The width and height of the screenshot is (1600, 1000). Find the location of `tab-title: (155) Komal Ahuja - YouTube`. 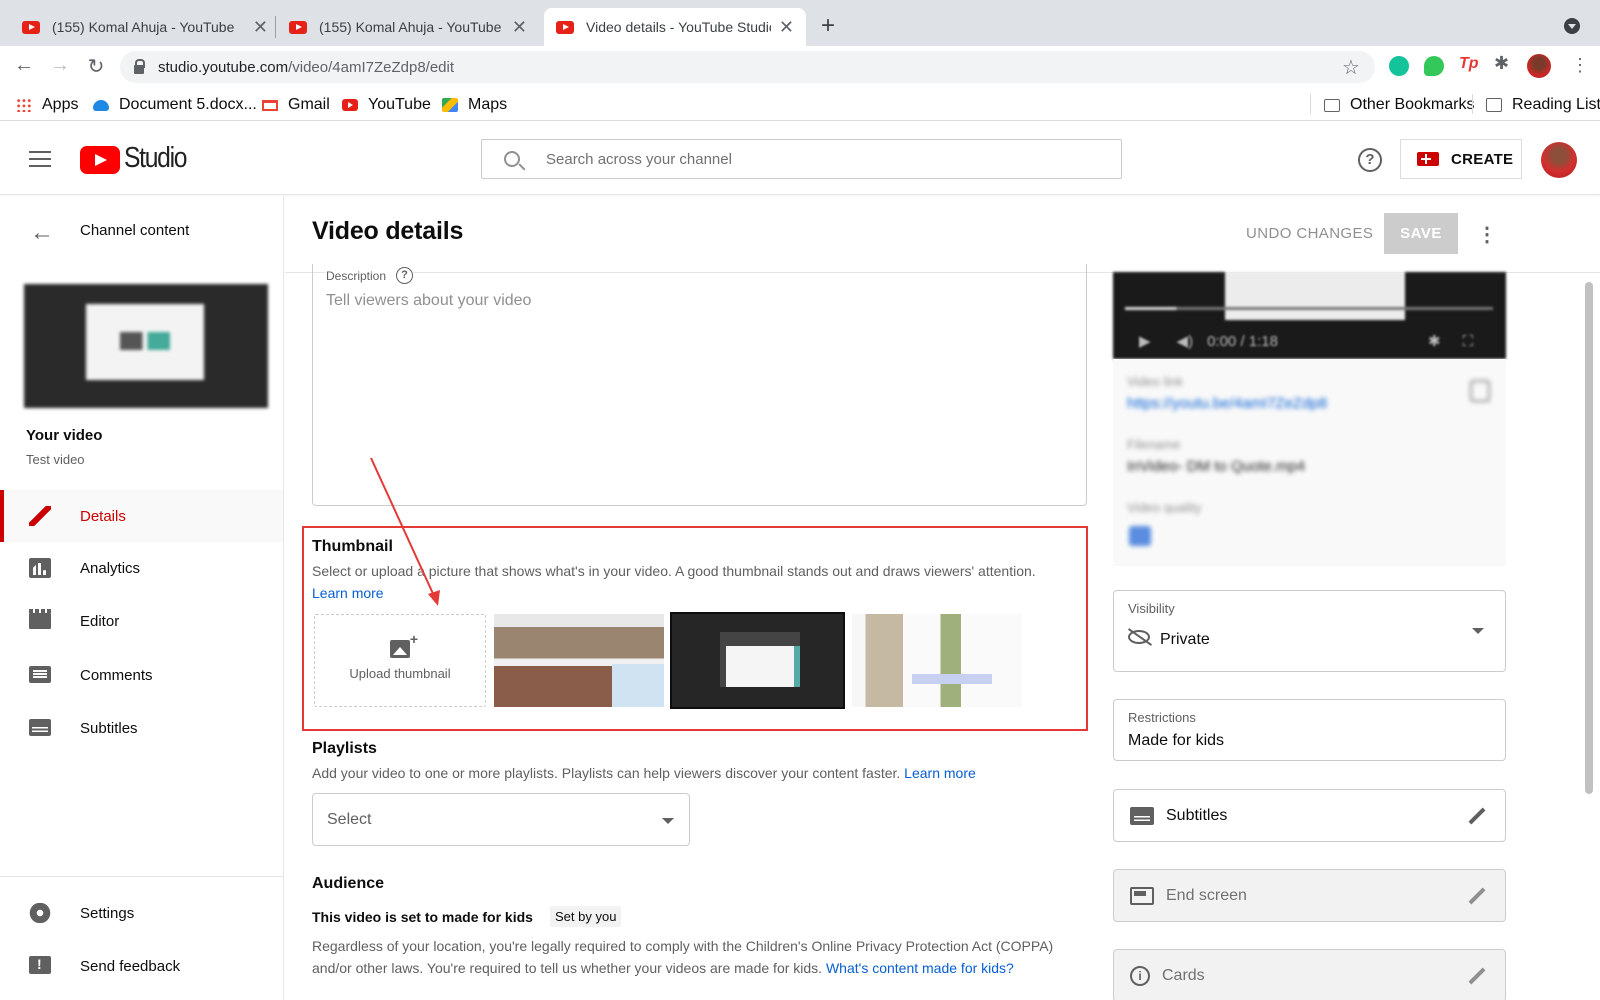

tab-title: (155) Komal Ahuja - YouTube is located at coordinates (410, 27).